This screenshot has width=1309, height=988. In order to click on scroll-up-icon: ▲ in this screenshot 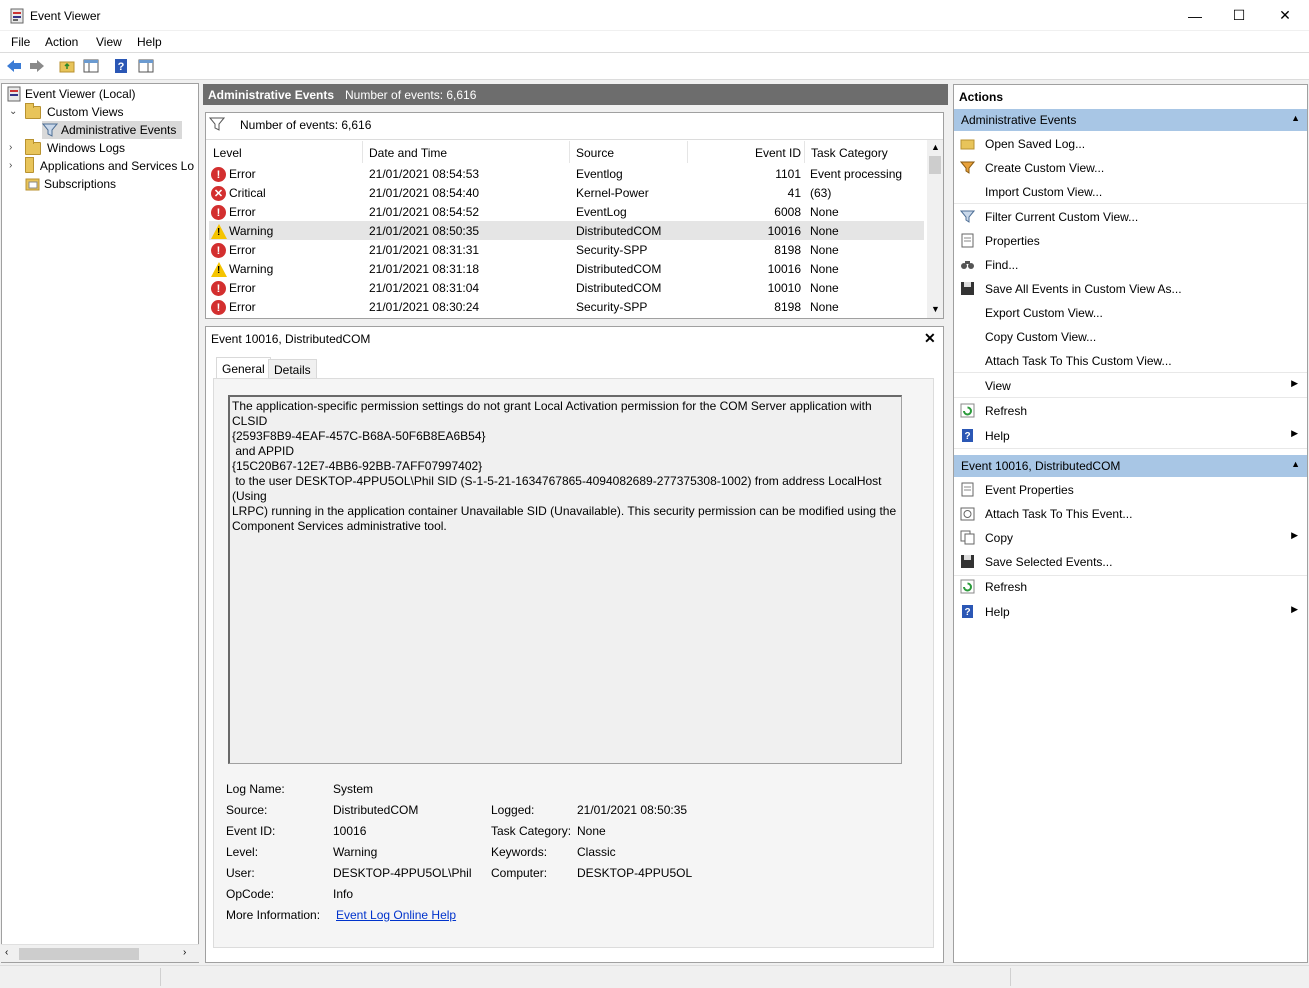, I will do `click(935, 147)`.